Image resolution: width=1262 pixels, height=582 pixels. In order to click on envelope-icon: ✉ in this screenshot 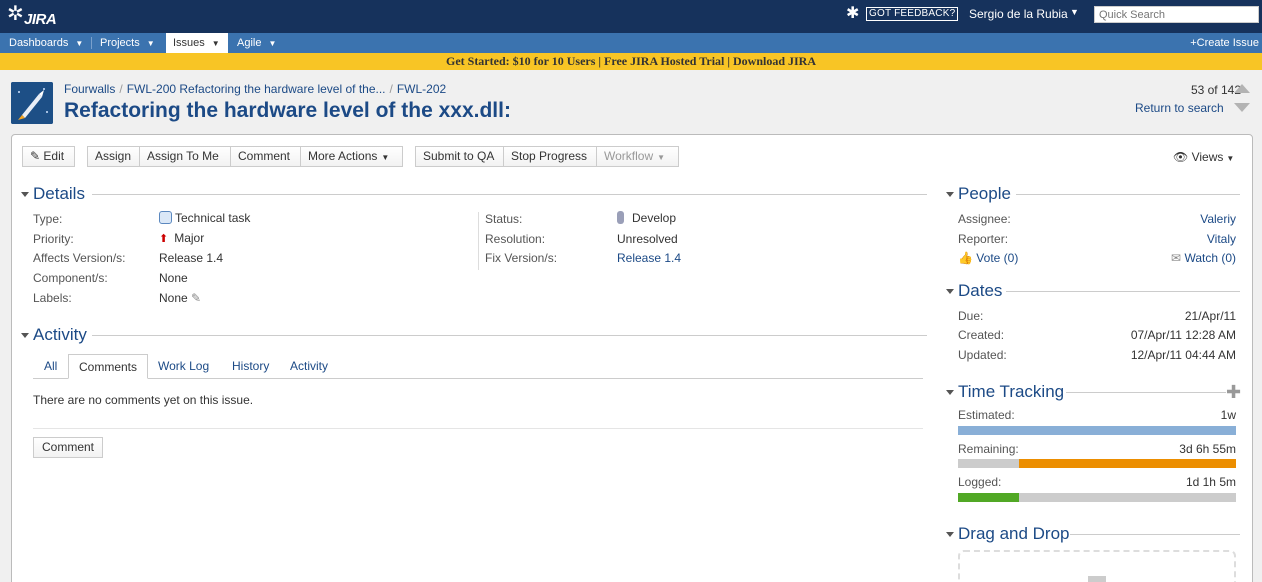, I will do `click(1176, 258)`.